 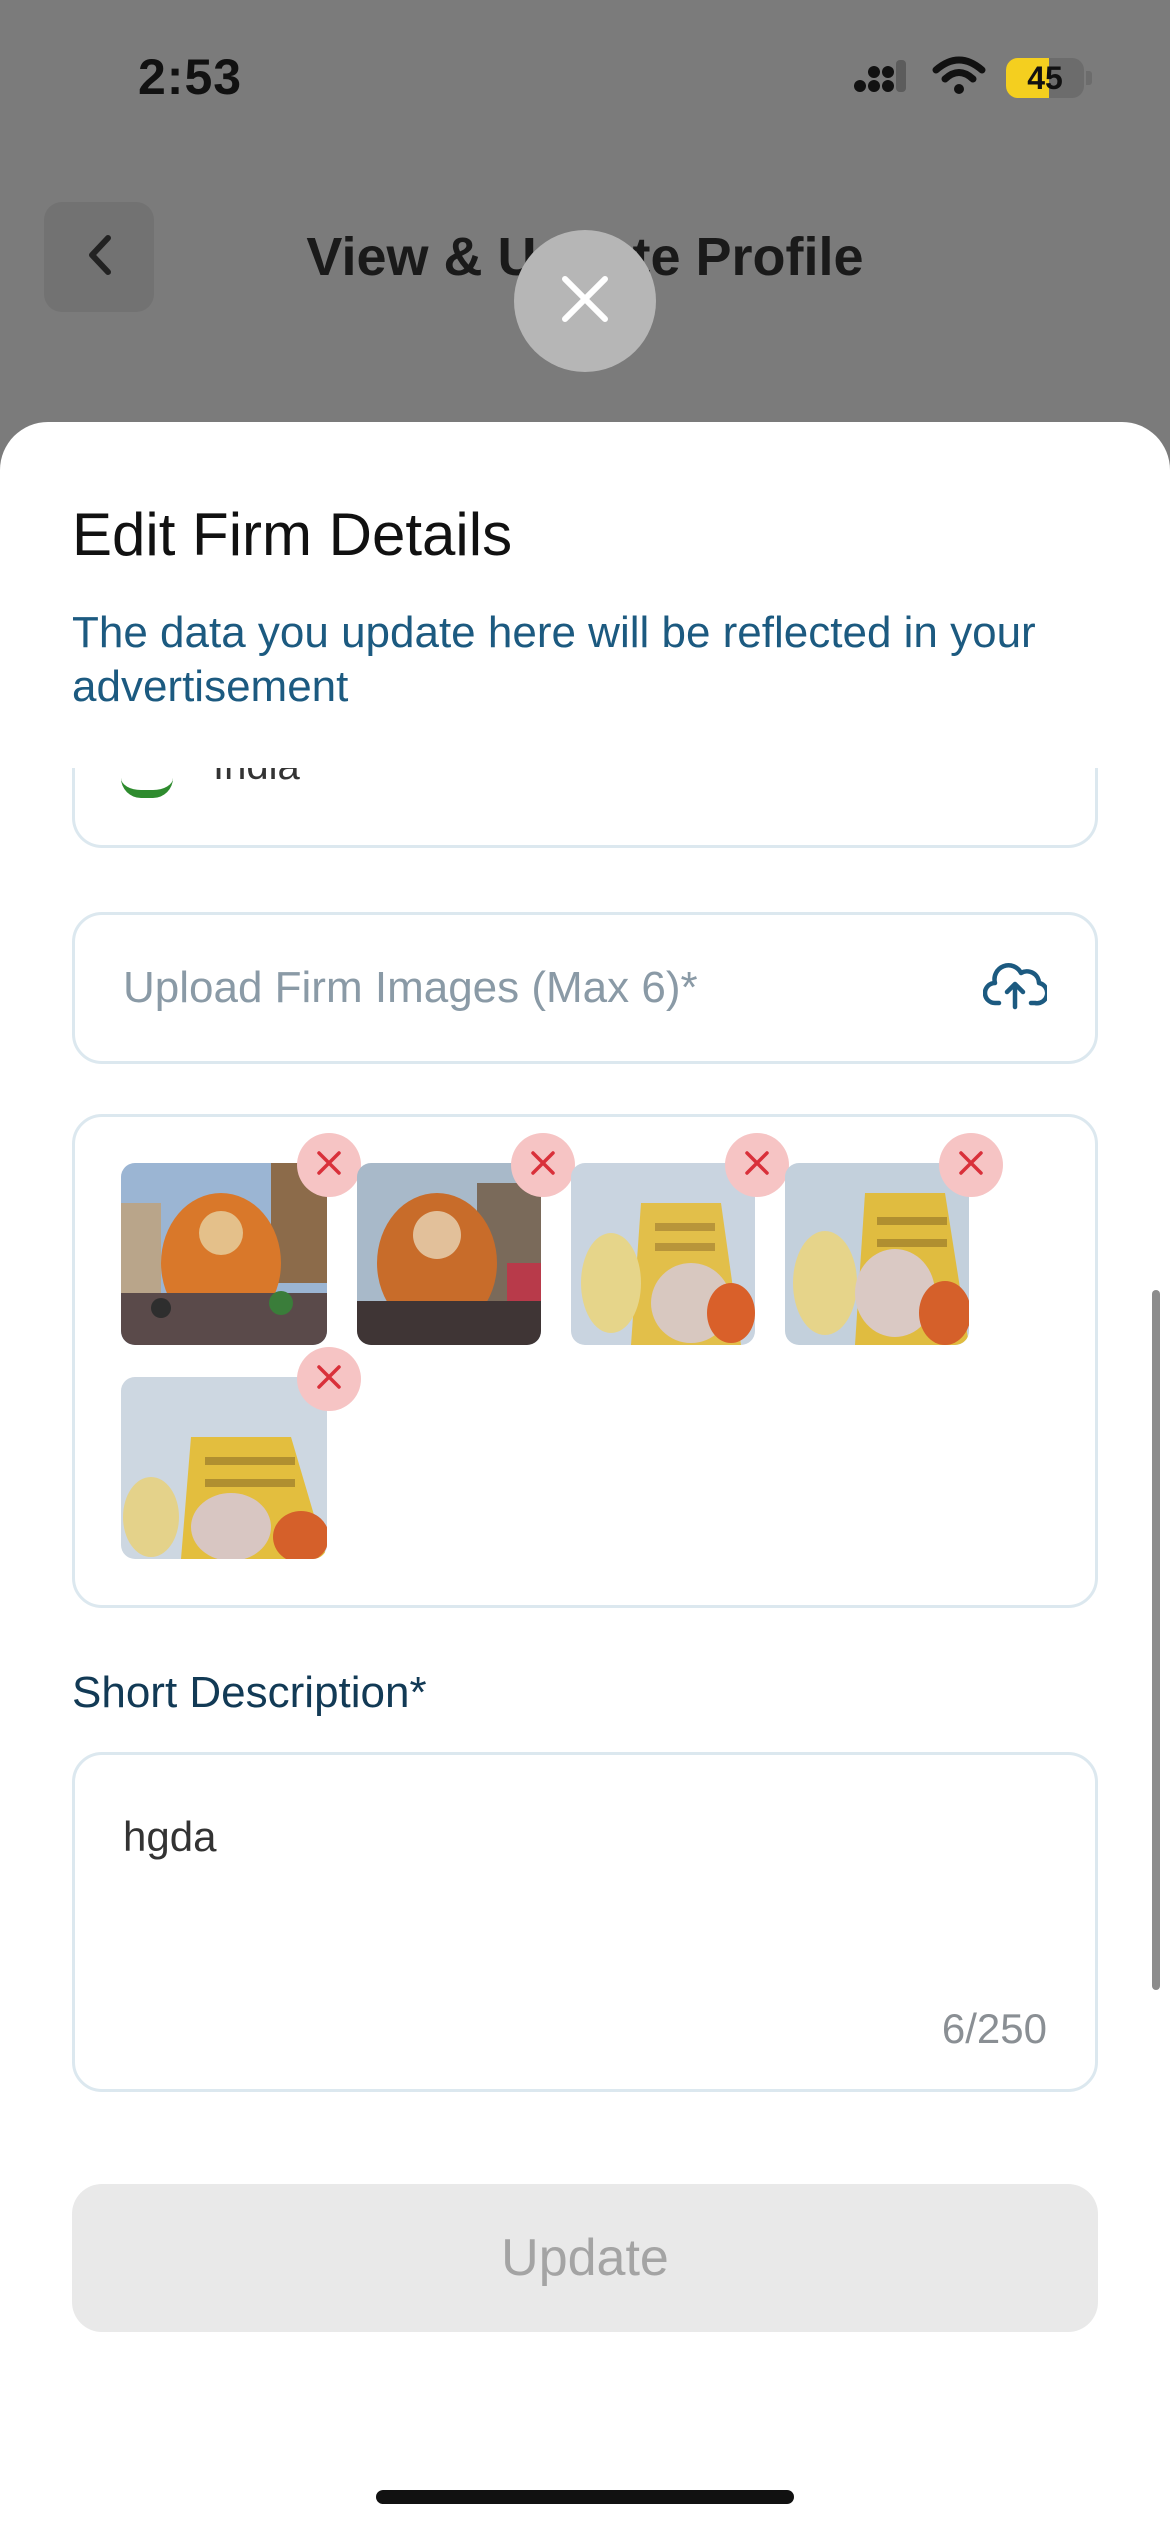 What do you see at coordinates (994, 2028) in the screenshot?
I see `character-counter: 6/250` at bounding box center [994, 2028].